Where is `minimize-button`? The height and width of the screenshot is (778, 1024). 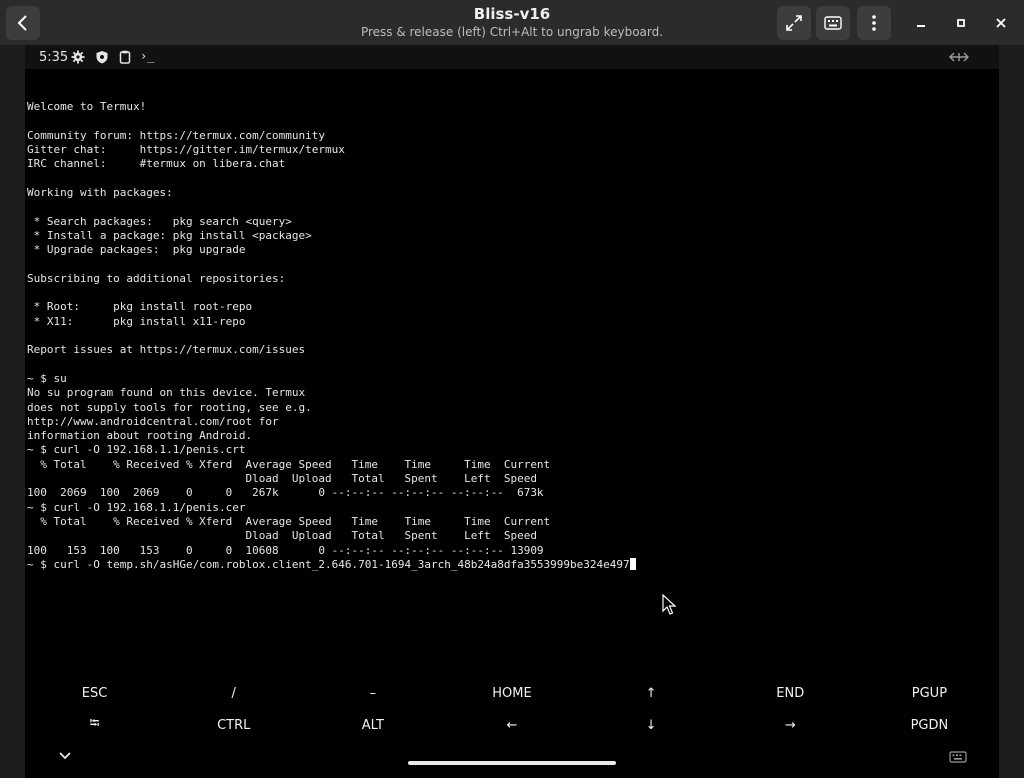 minimize-button is located at coordinates (921, 23).